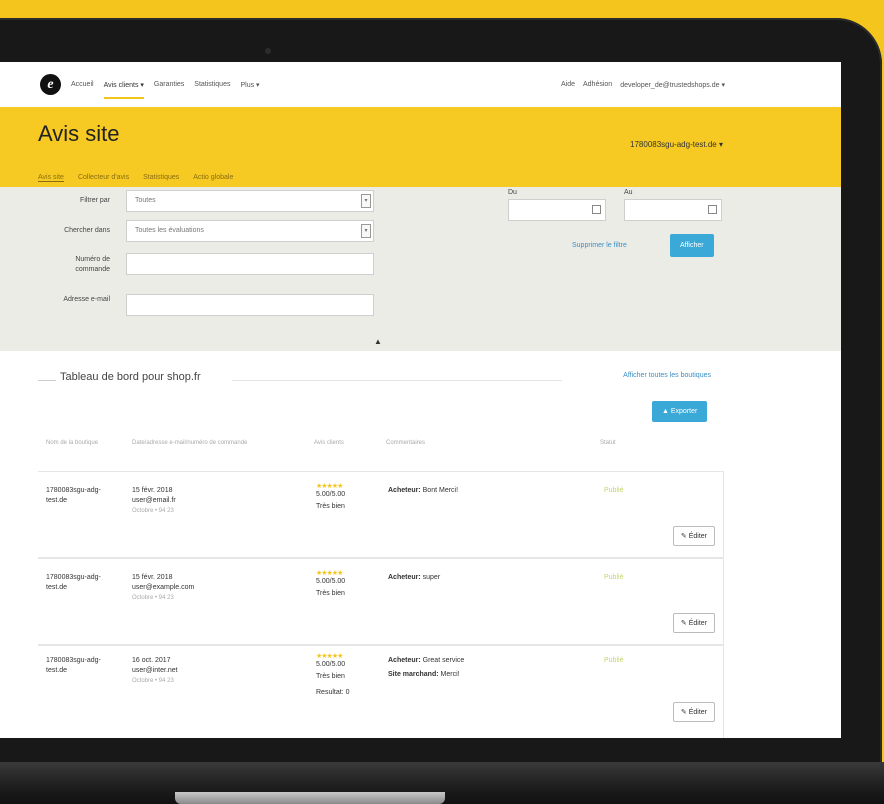  I want to click on date-from-label: Du, so click(512, 192).